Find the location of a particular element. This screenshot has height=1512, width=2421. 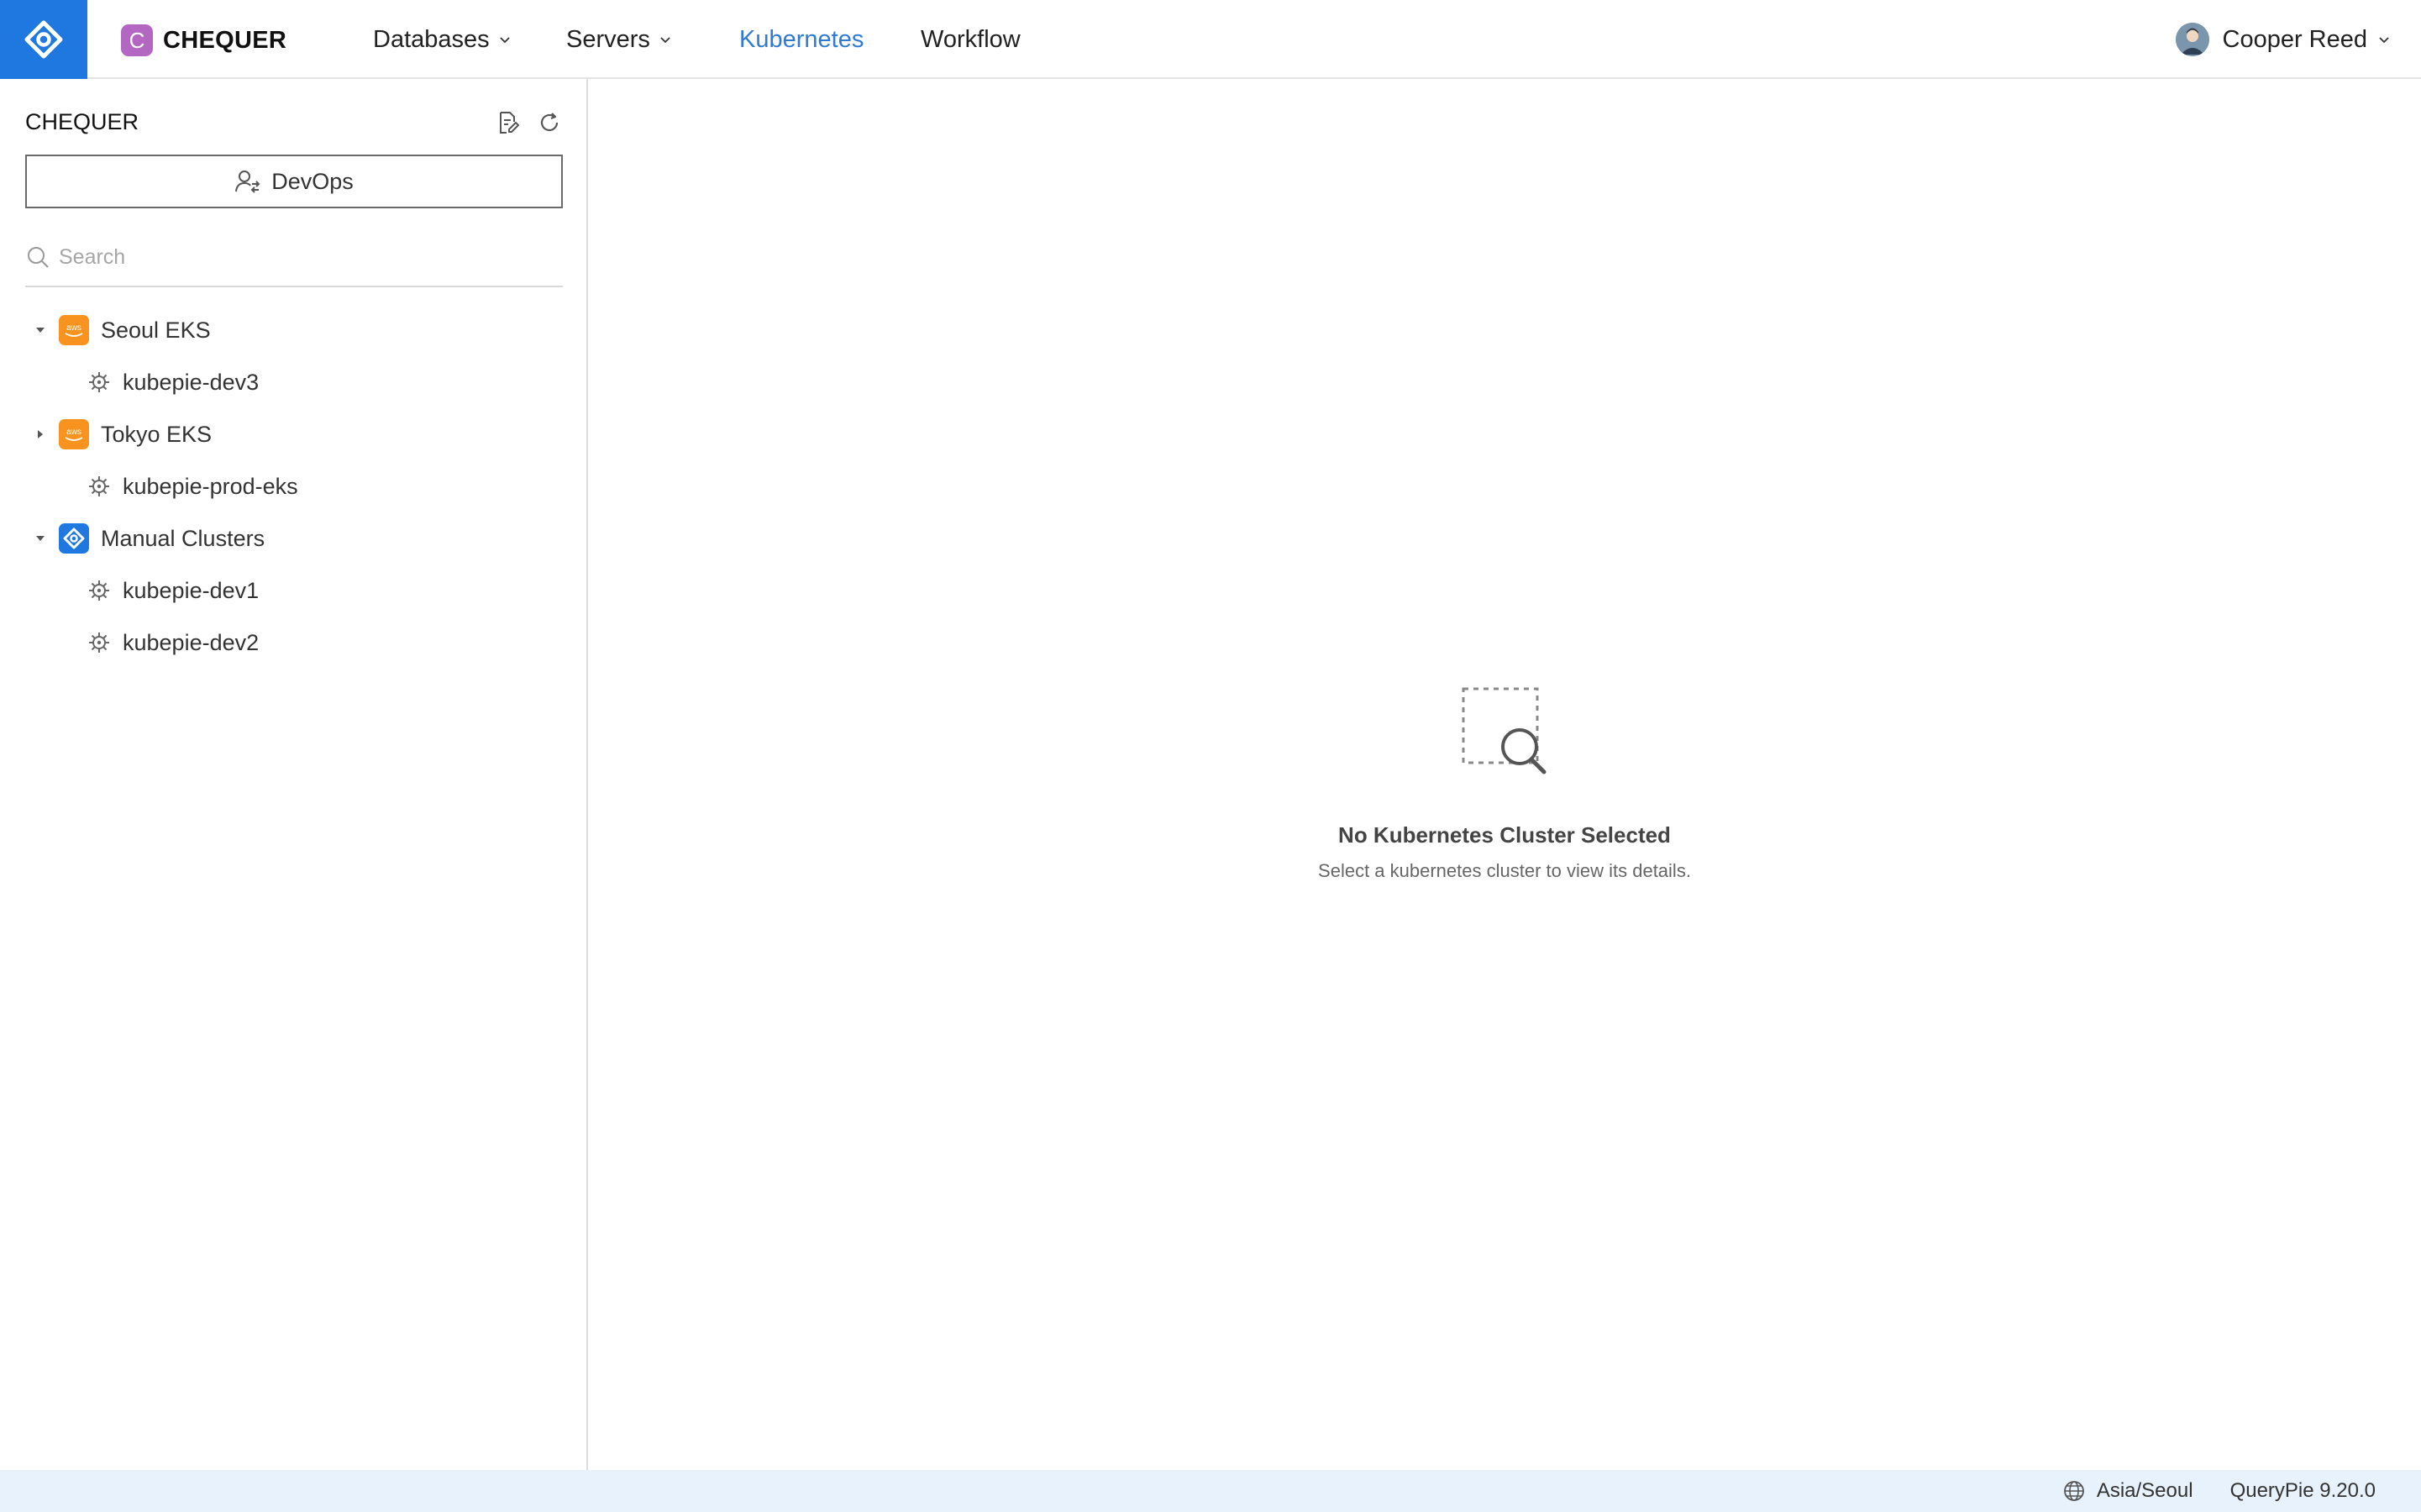

nav-kubernetes-label: Kubernetes is located at coordinates (801, 39).